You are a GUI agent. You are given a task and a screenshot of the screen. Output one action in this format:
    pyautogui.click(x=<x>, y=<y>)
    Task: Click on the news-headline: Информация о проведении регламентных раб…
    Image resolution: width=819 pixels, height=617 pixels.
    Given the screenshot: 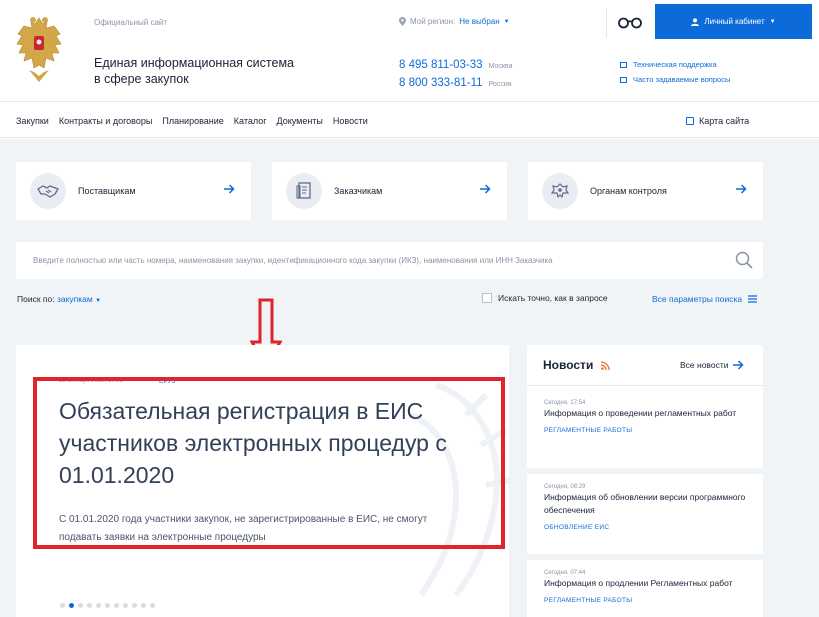 What is the action you would take?
    pyautogui.click(x=646, y=413)
    